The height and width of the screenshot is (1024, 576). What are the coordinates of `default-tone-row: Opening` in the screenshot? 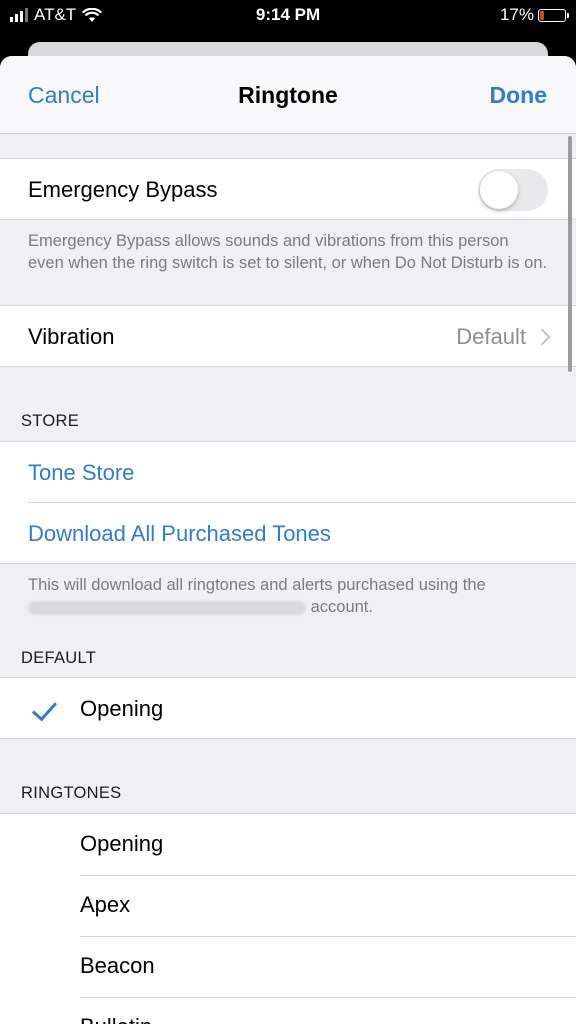 It's located at (288, 708).